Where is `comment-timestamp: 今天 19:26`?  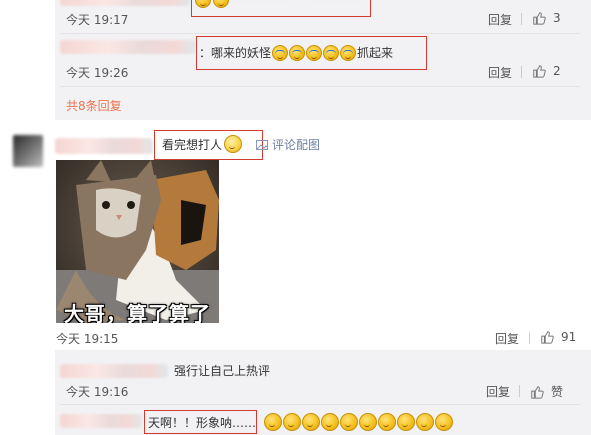 comment-timestamp: 今天 19:26 is located at coordinates (97, 73).